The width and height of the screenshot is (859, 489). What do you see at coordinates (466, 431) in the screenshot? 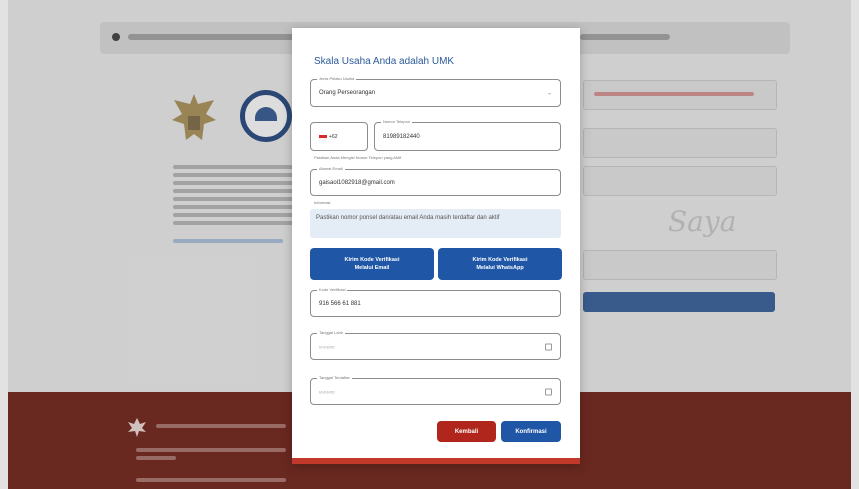
I see `back-button: Kembali` at bounding box center [466, 431].